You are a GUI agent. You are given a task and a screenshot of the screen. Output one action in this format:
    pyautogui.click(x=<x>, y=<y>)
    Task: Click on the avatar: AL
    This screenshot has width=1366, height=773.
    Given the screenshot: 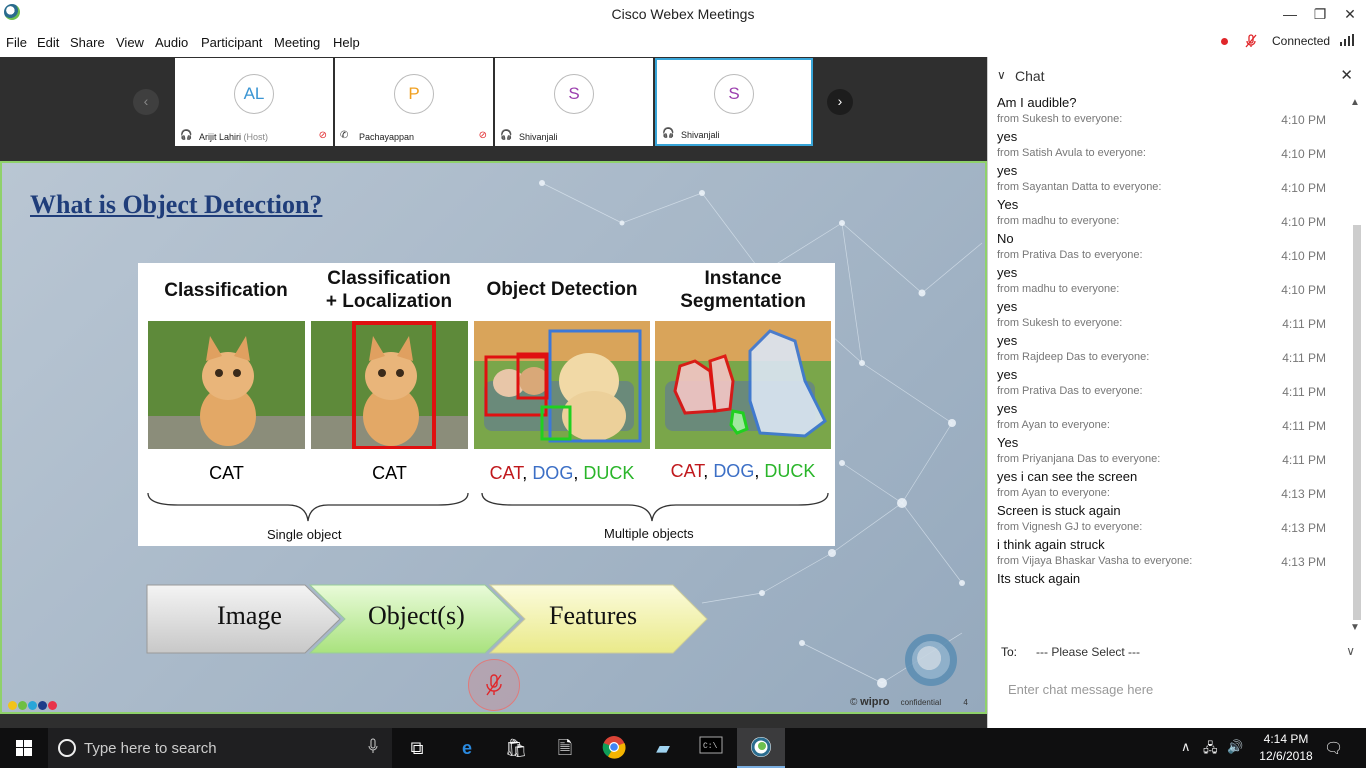 What is the action you would take?
    pyautogui.click(x=254, y=94)
    